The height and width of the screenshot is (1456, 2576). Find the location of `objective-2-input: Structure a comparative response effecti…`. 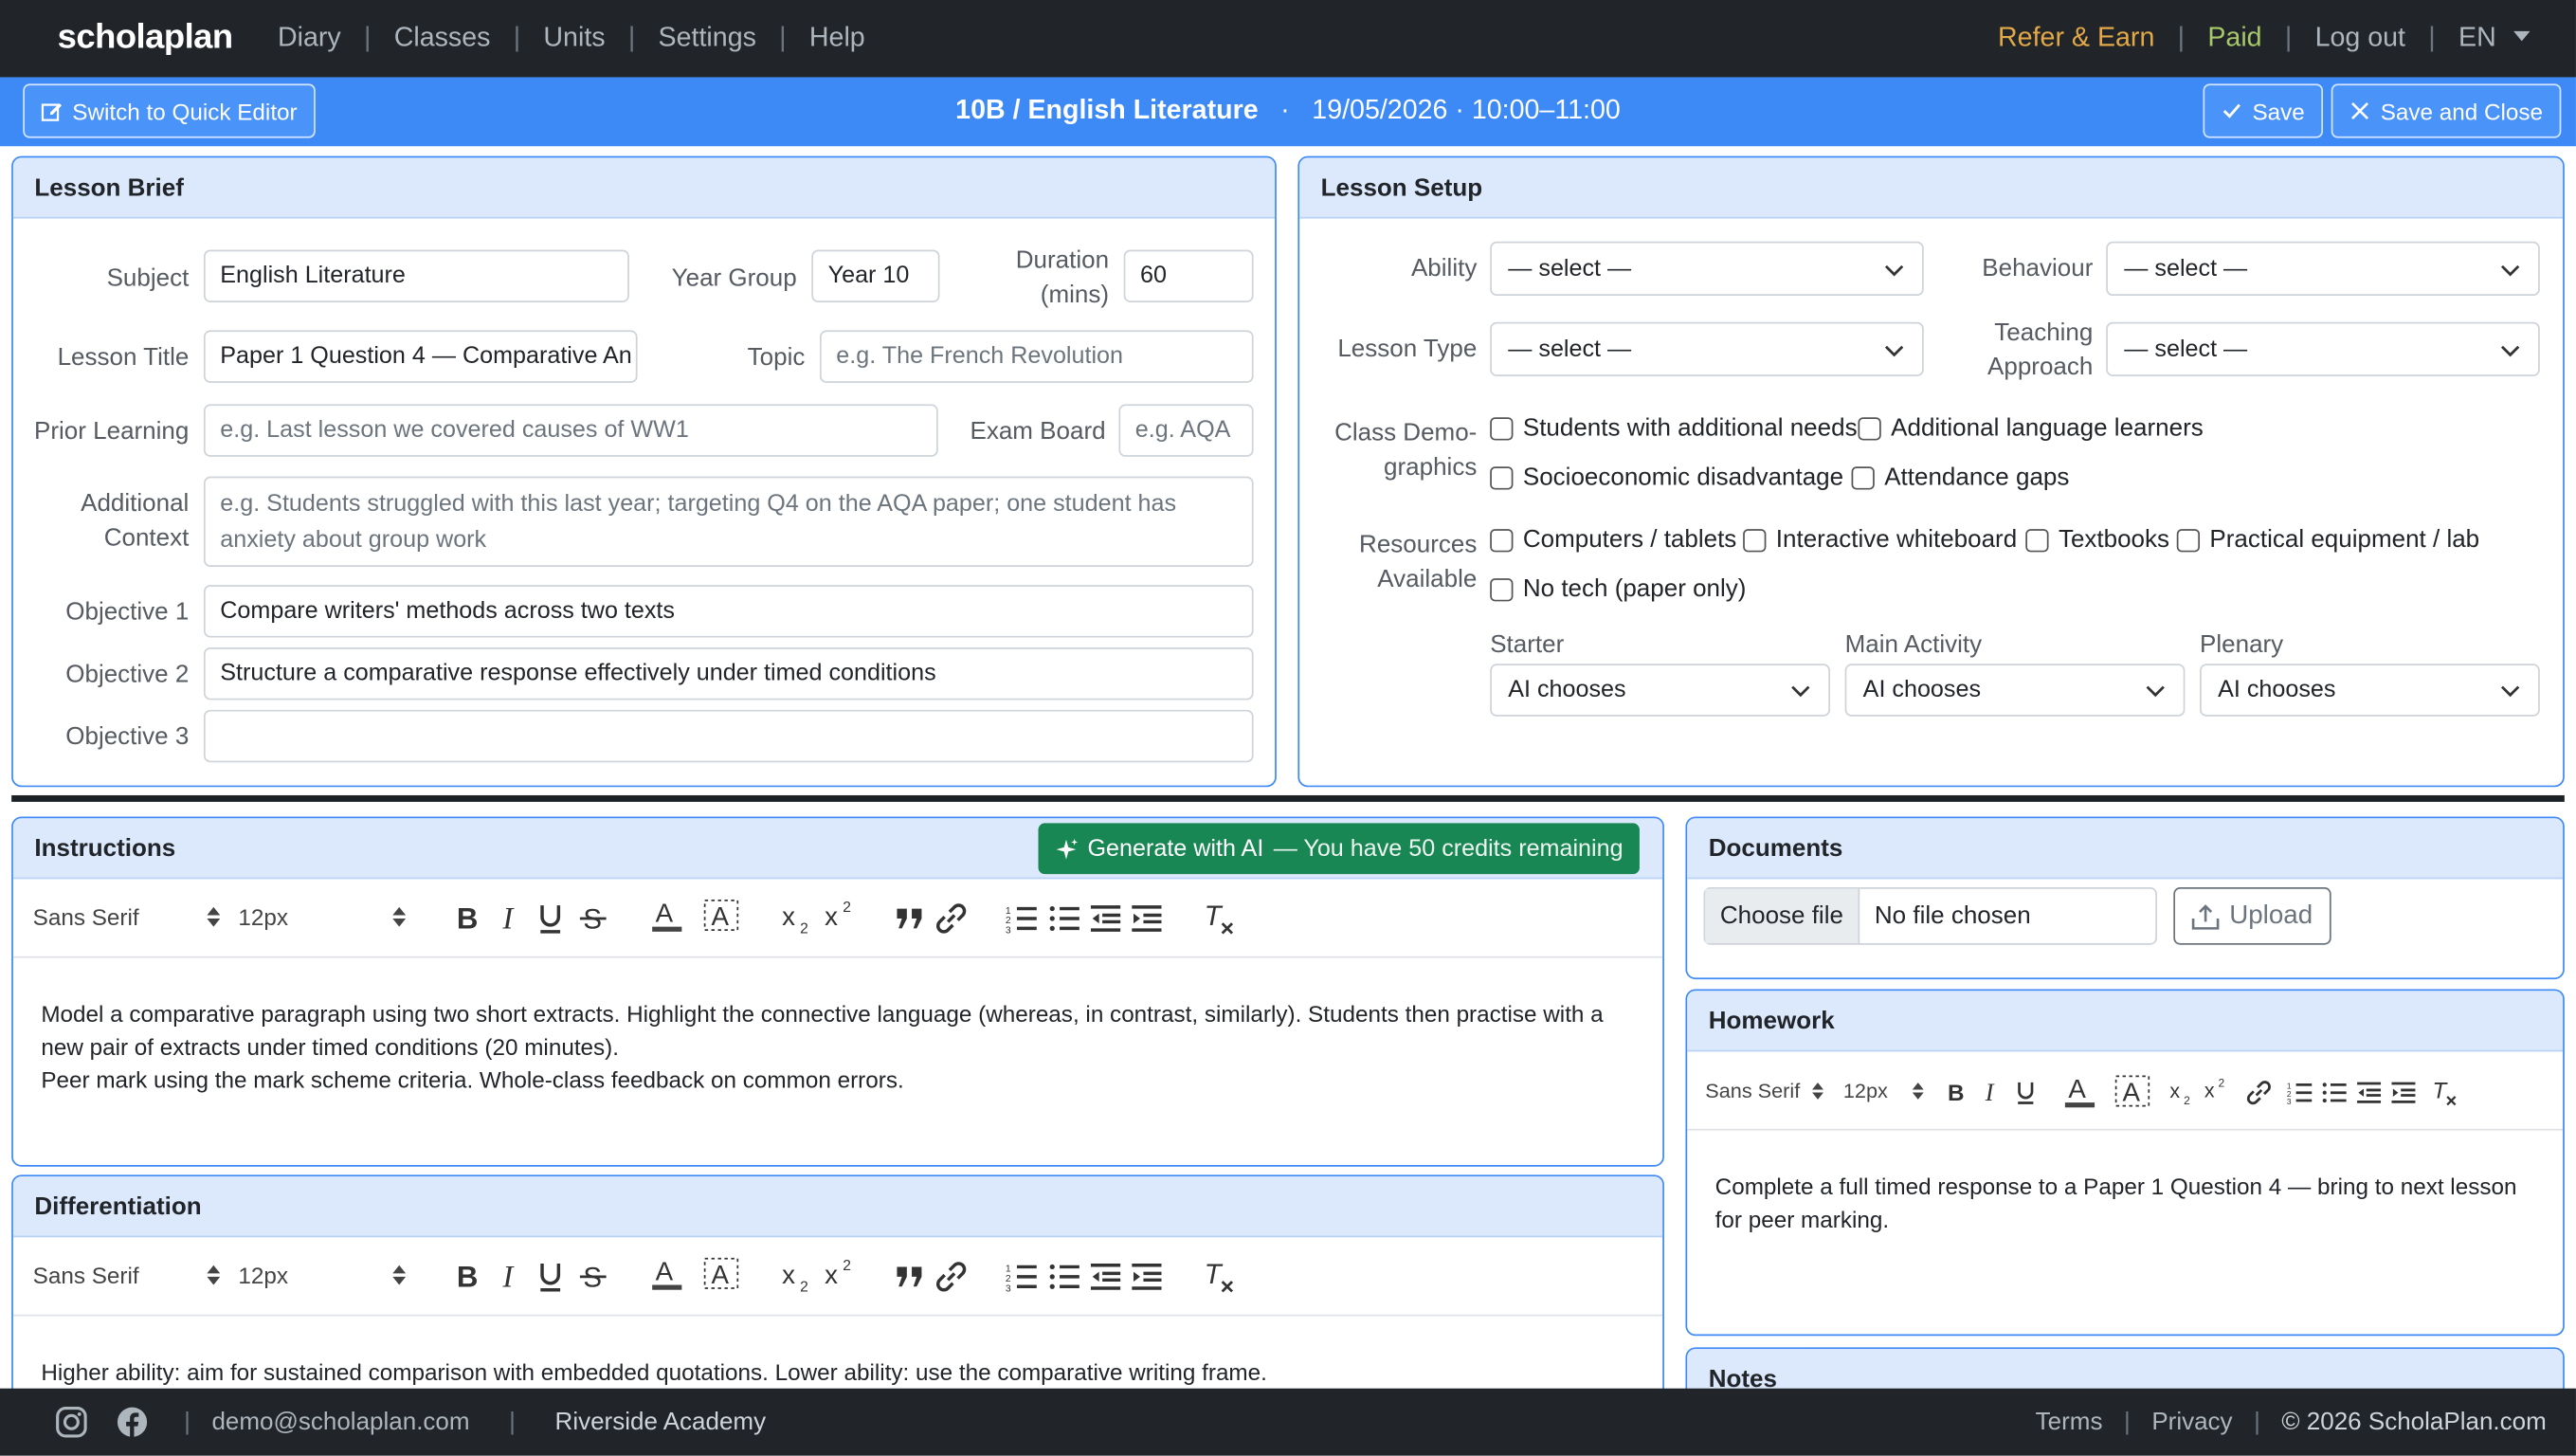

objective-2-input: Structure a comparative response effecti… is located at coordinates (728, 673).